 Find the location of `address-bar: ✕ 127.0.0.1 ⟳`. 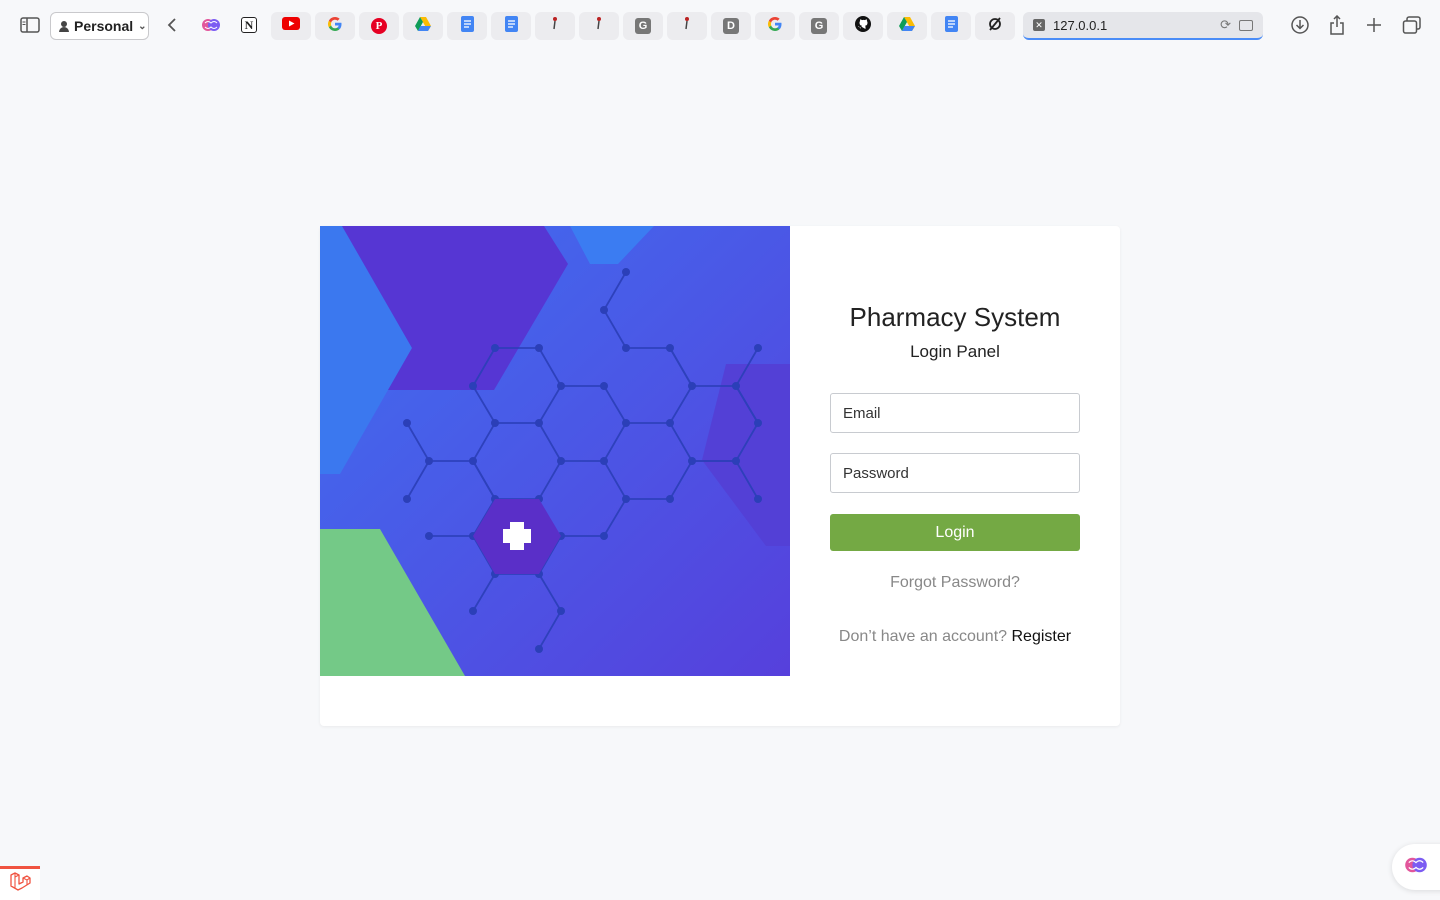

address-bar: ✕ 127.0.0.1 ⟳ is located at coordinates (1143, 26).